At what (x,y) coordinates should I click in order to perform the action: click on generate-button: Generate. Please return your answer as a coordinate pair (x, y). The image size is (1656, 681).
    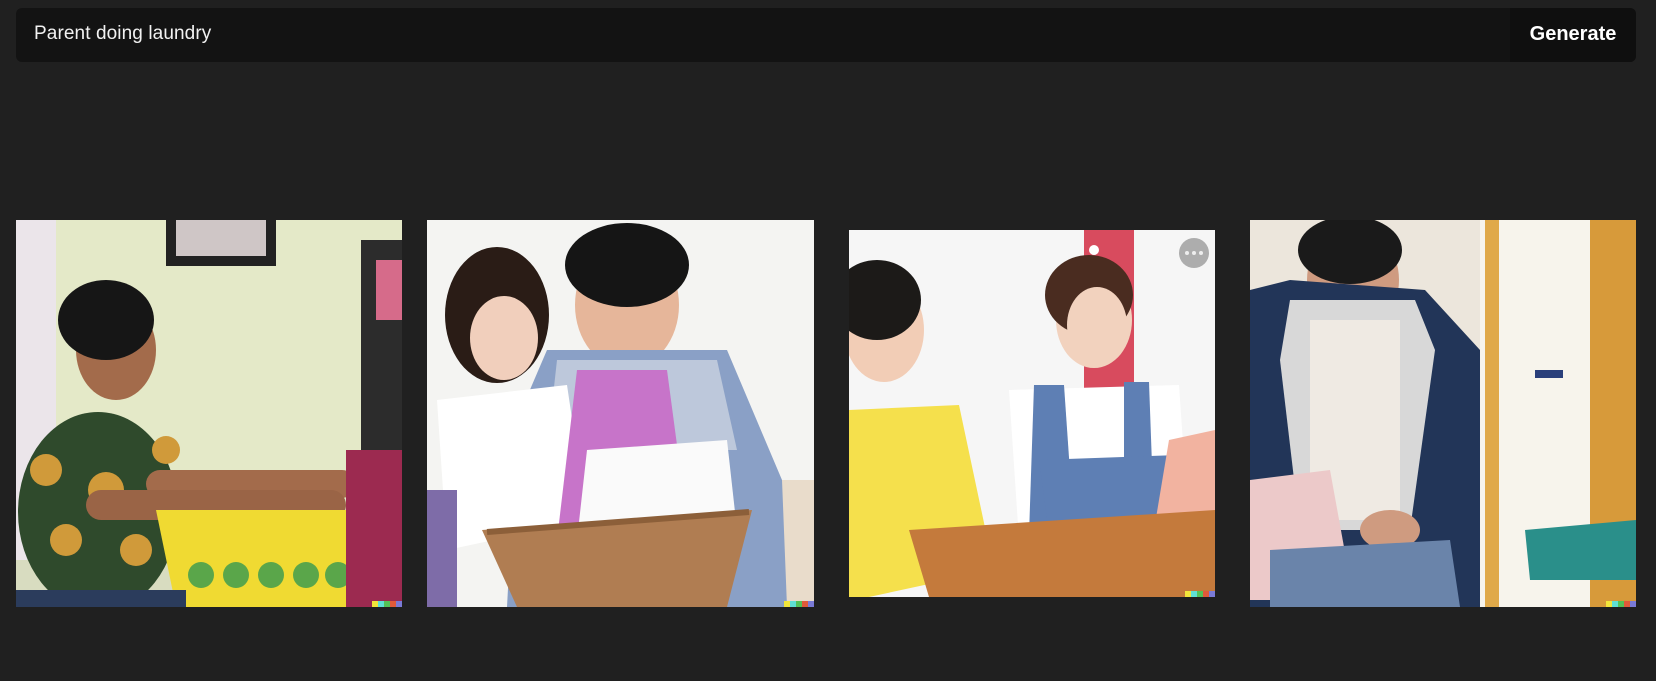
    Looking at the image, I should click on (1573, 35).